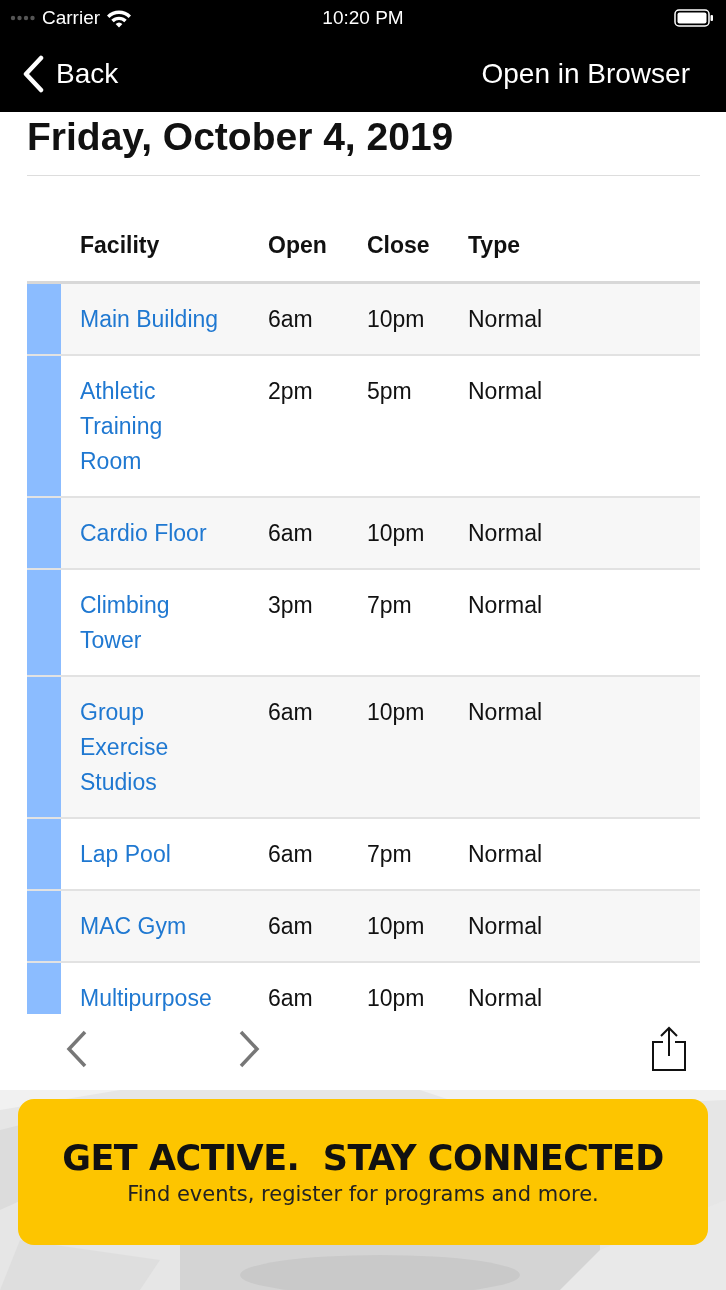  What do you see at coordinates (152, 533) in the screenshot?
I see `facility-link: Cardio Floor` at bounding box center [152, 533].